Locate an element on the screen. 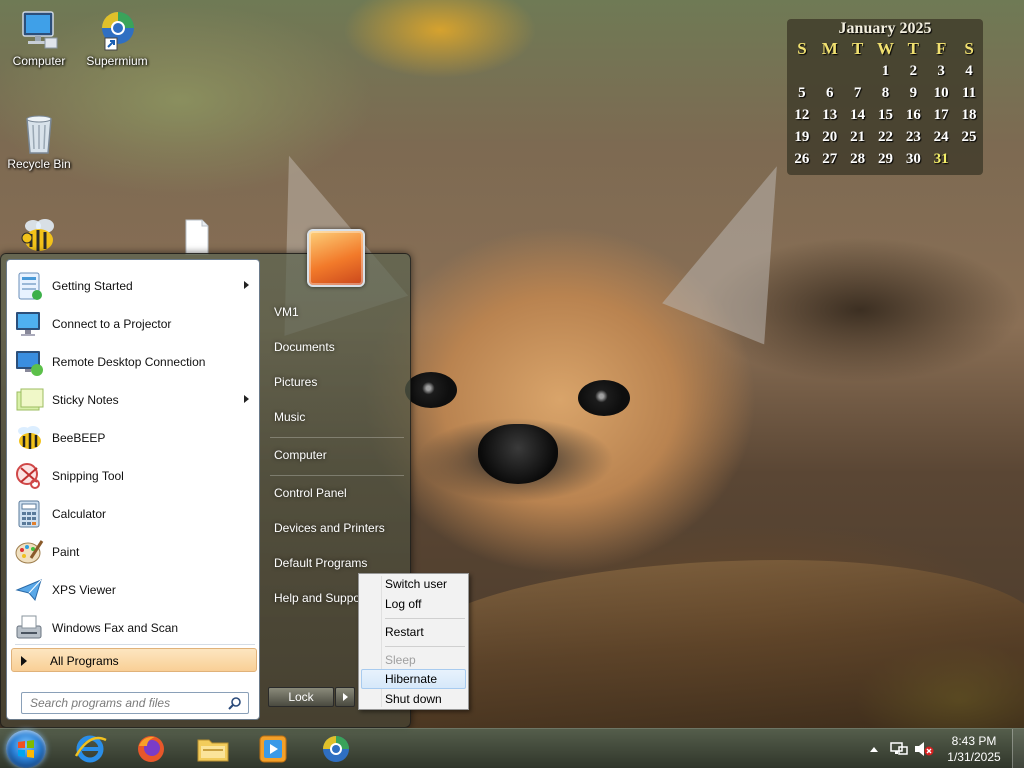  calendar-week: 5 6 7 8 9 10 11 is located at coordinates (885, 93).